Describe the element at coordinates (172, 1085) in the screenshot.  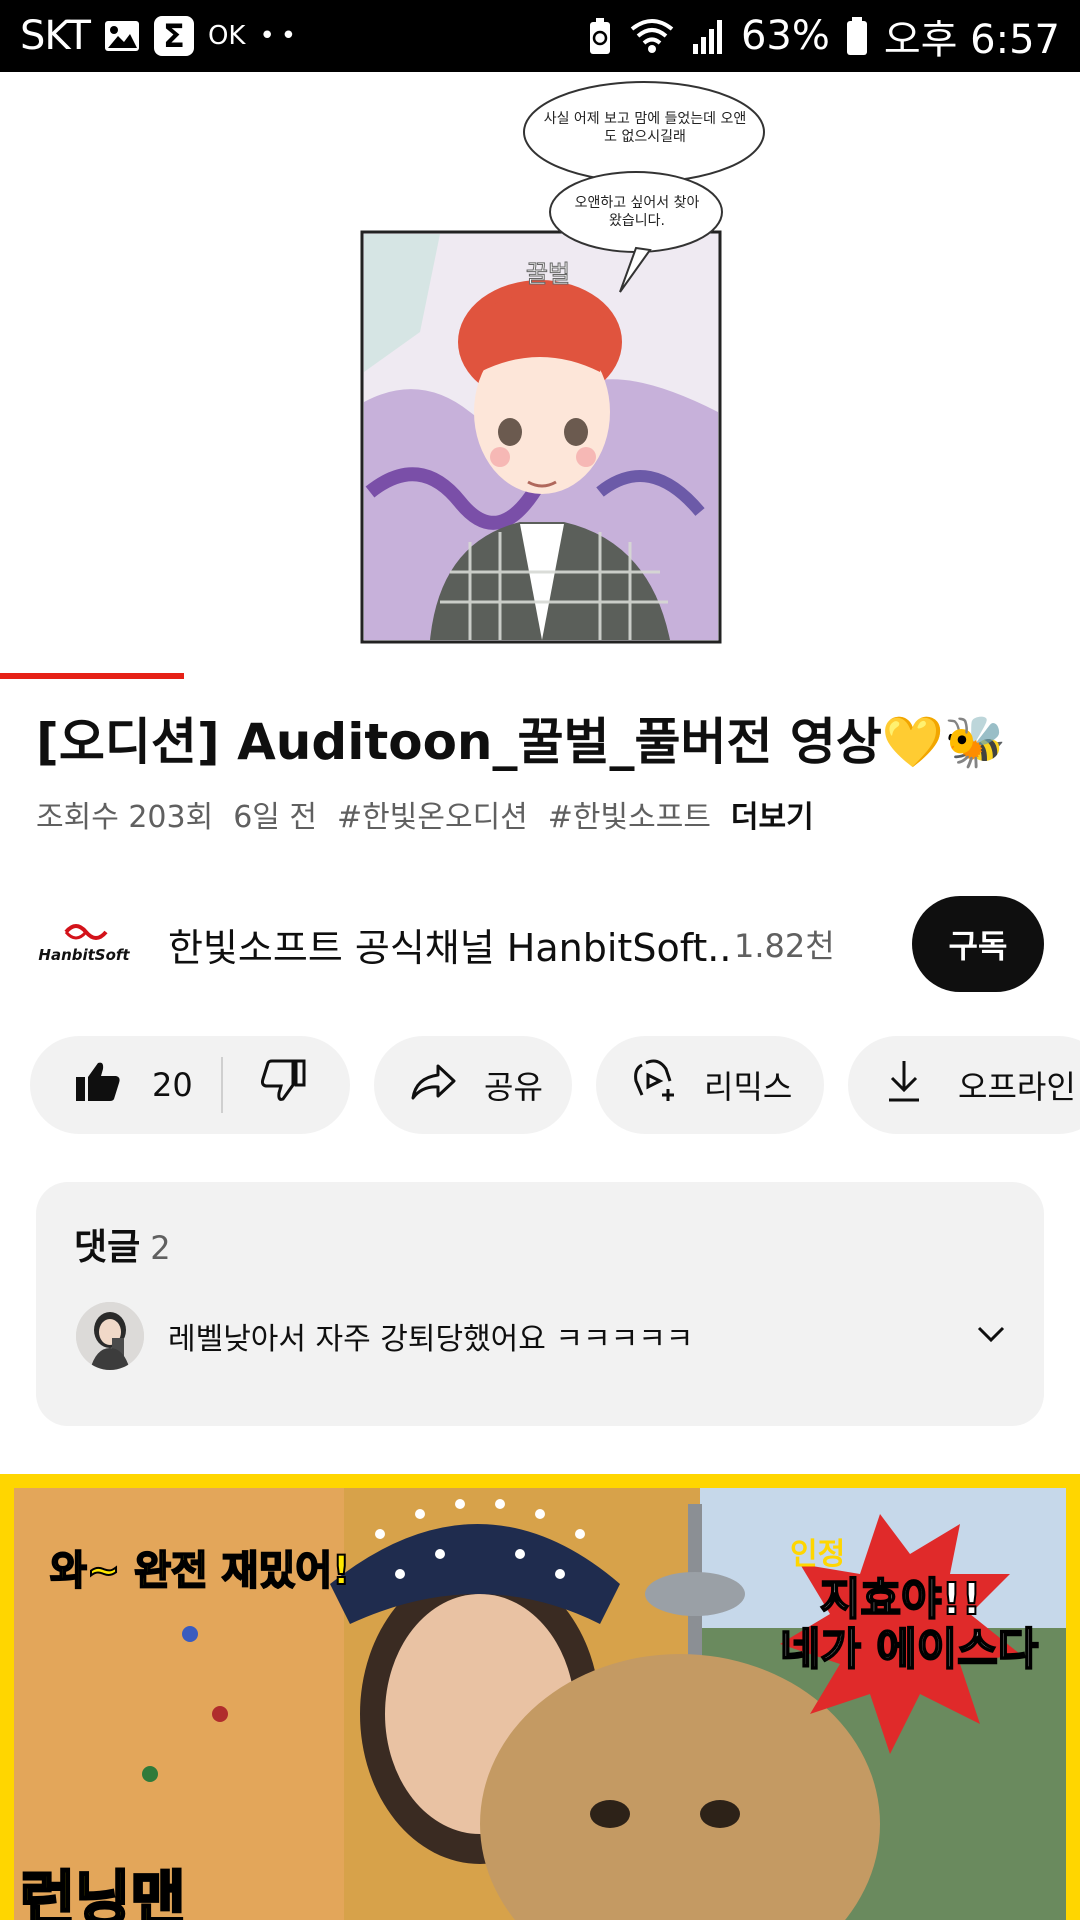
I see `like-count: 20` at that location.